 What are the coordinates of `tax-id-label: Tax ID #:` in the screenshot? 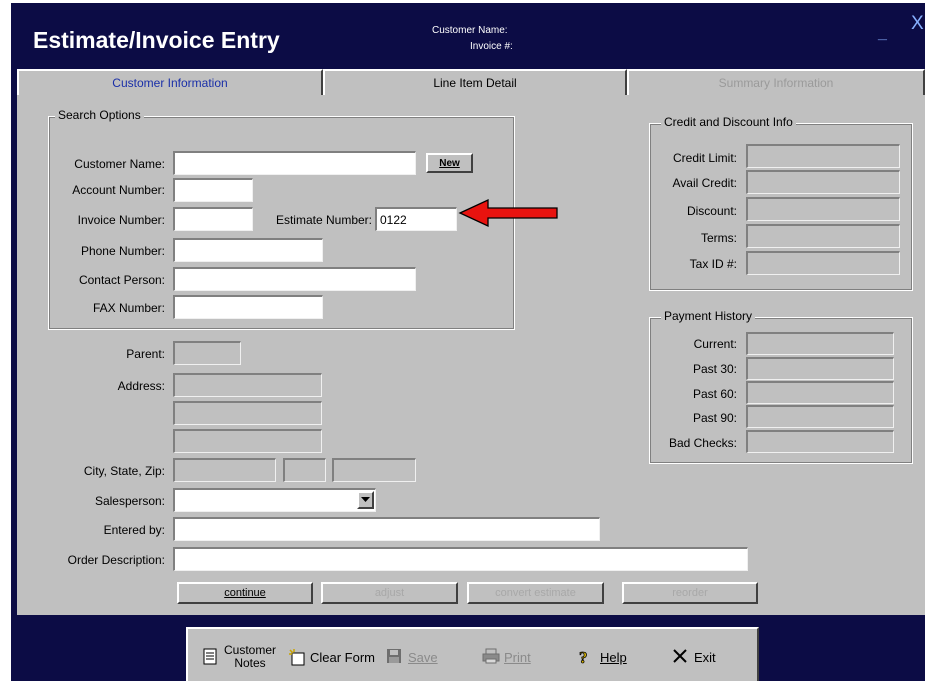 It's located at (713, 264).